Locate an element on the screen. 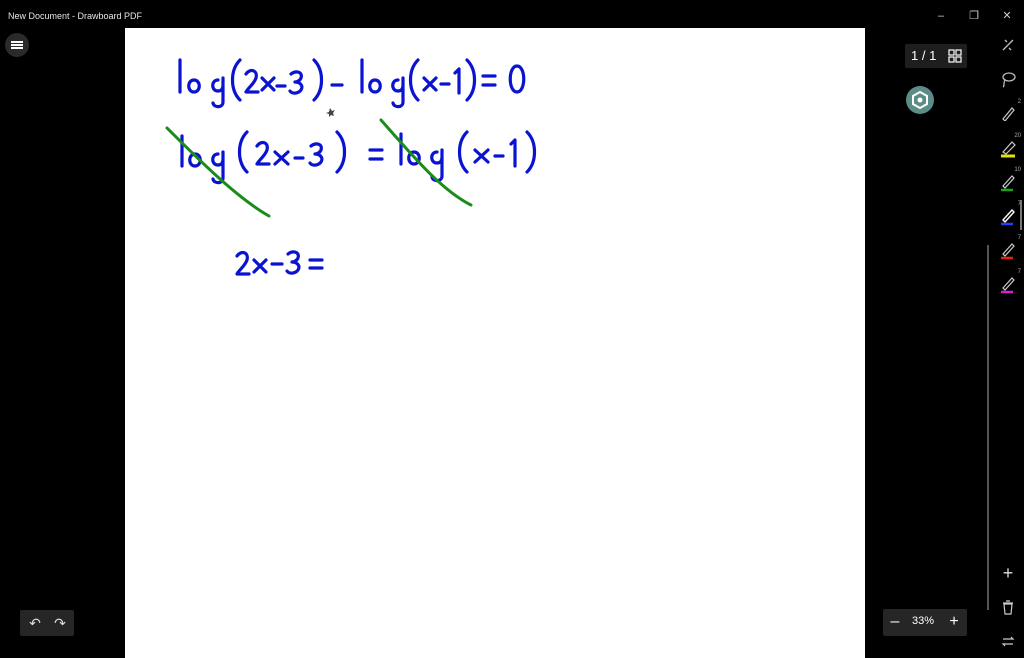  menu-button is located at coordinates (17, 45).